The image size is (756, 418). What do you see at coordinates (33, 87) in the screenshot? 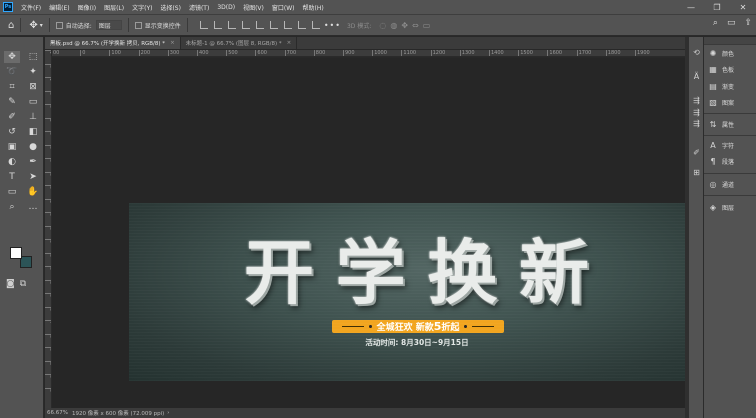
I see `frame-tool-icon: ⊠` at bounding box center [33, 87].